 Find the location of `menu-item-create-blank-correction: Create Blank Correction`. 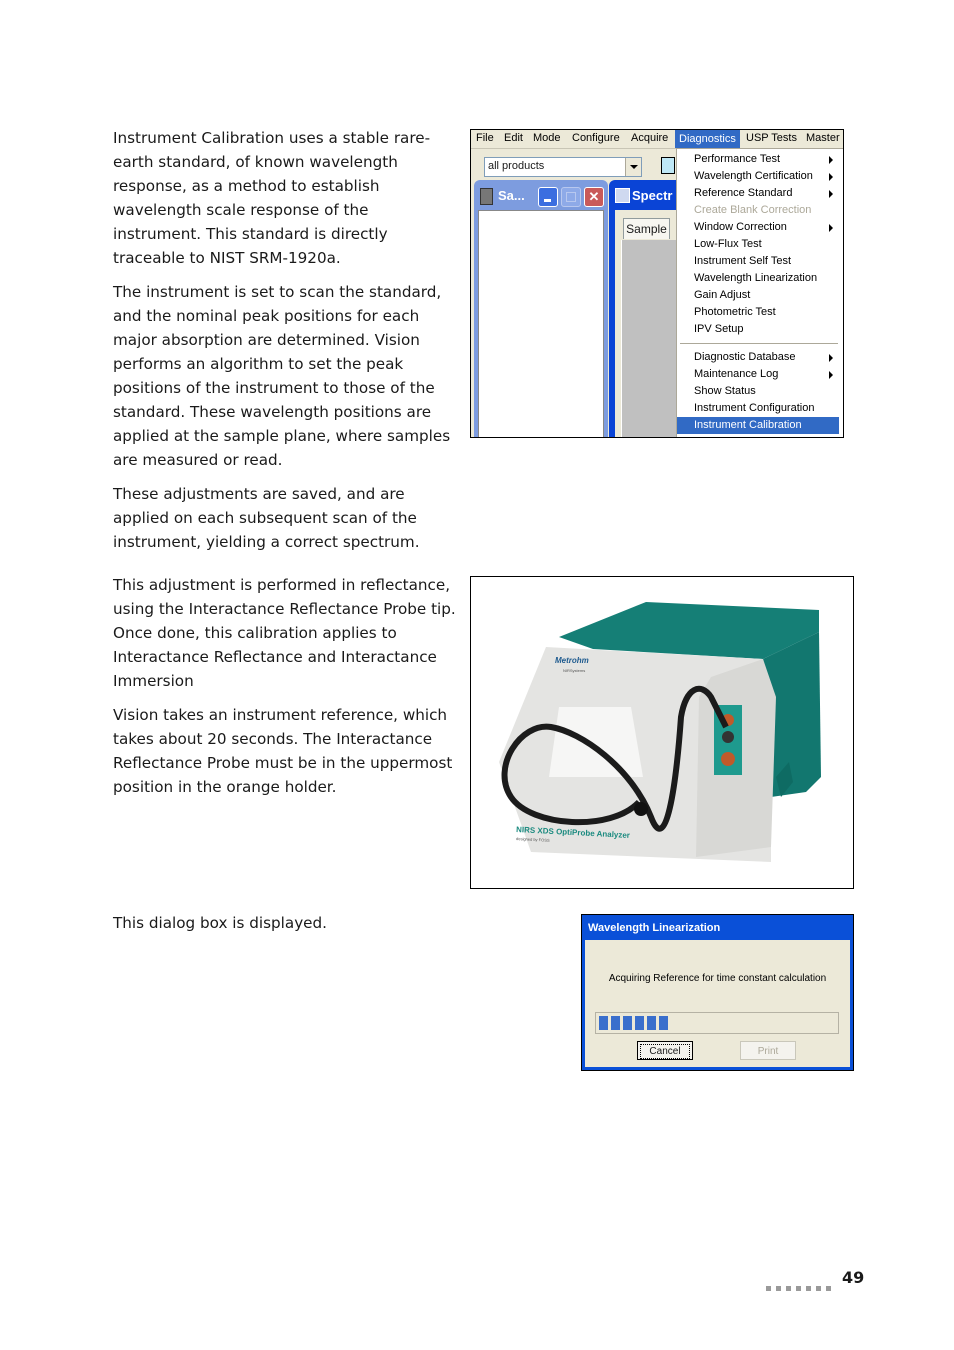

menu-item-create-blank-correction: Create Blank Correction is located at coordinates (758, 210).